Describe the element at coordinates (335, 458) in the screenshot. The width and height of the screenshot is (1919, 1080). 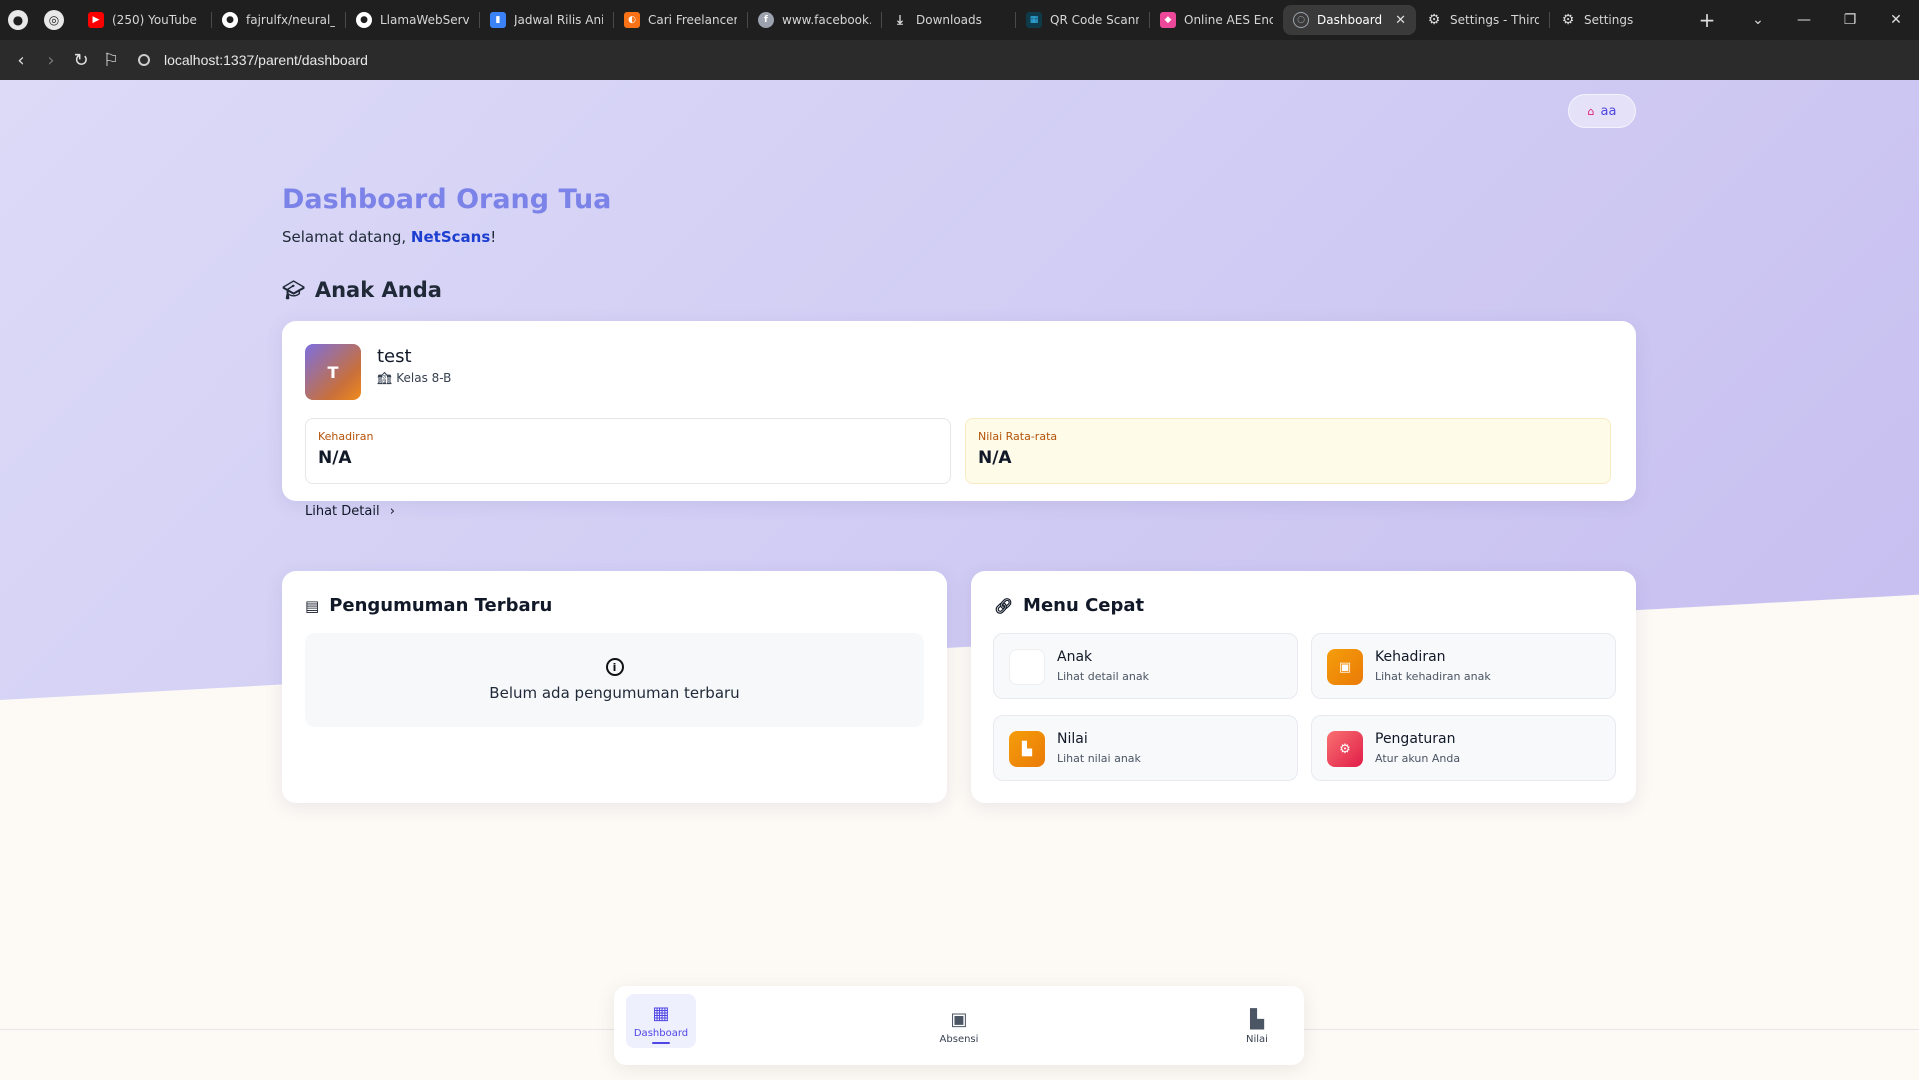
I see `attendance-value: N/A` at that location.